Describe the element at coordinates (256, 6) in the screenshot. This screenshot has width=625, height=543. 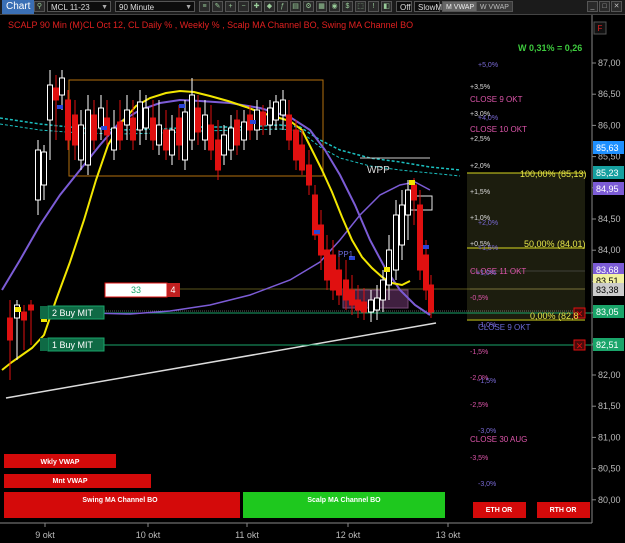
I see `crosshair-icon: ✚` at that location.